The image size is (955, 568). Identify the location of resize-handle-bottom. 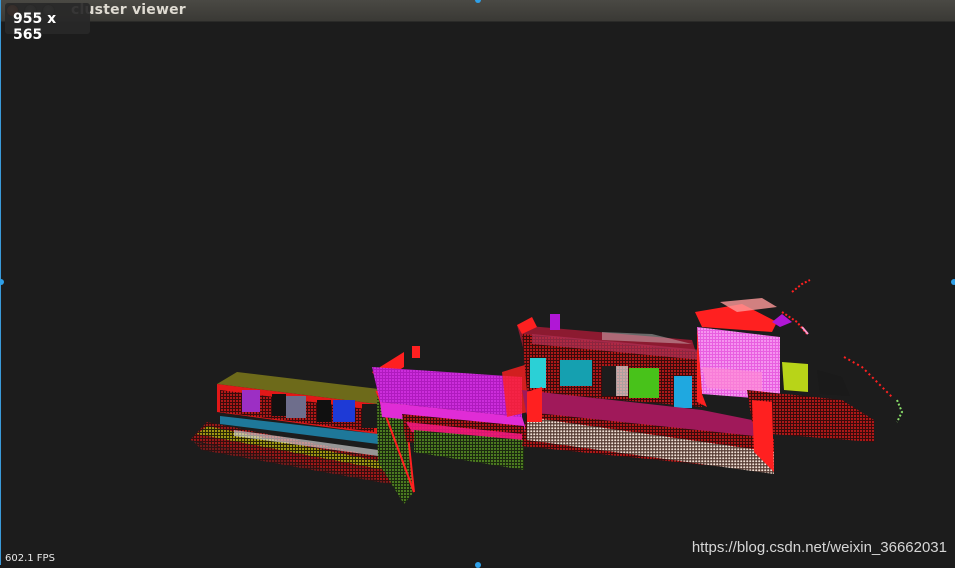
(478, 565).